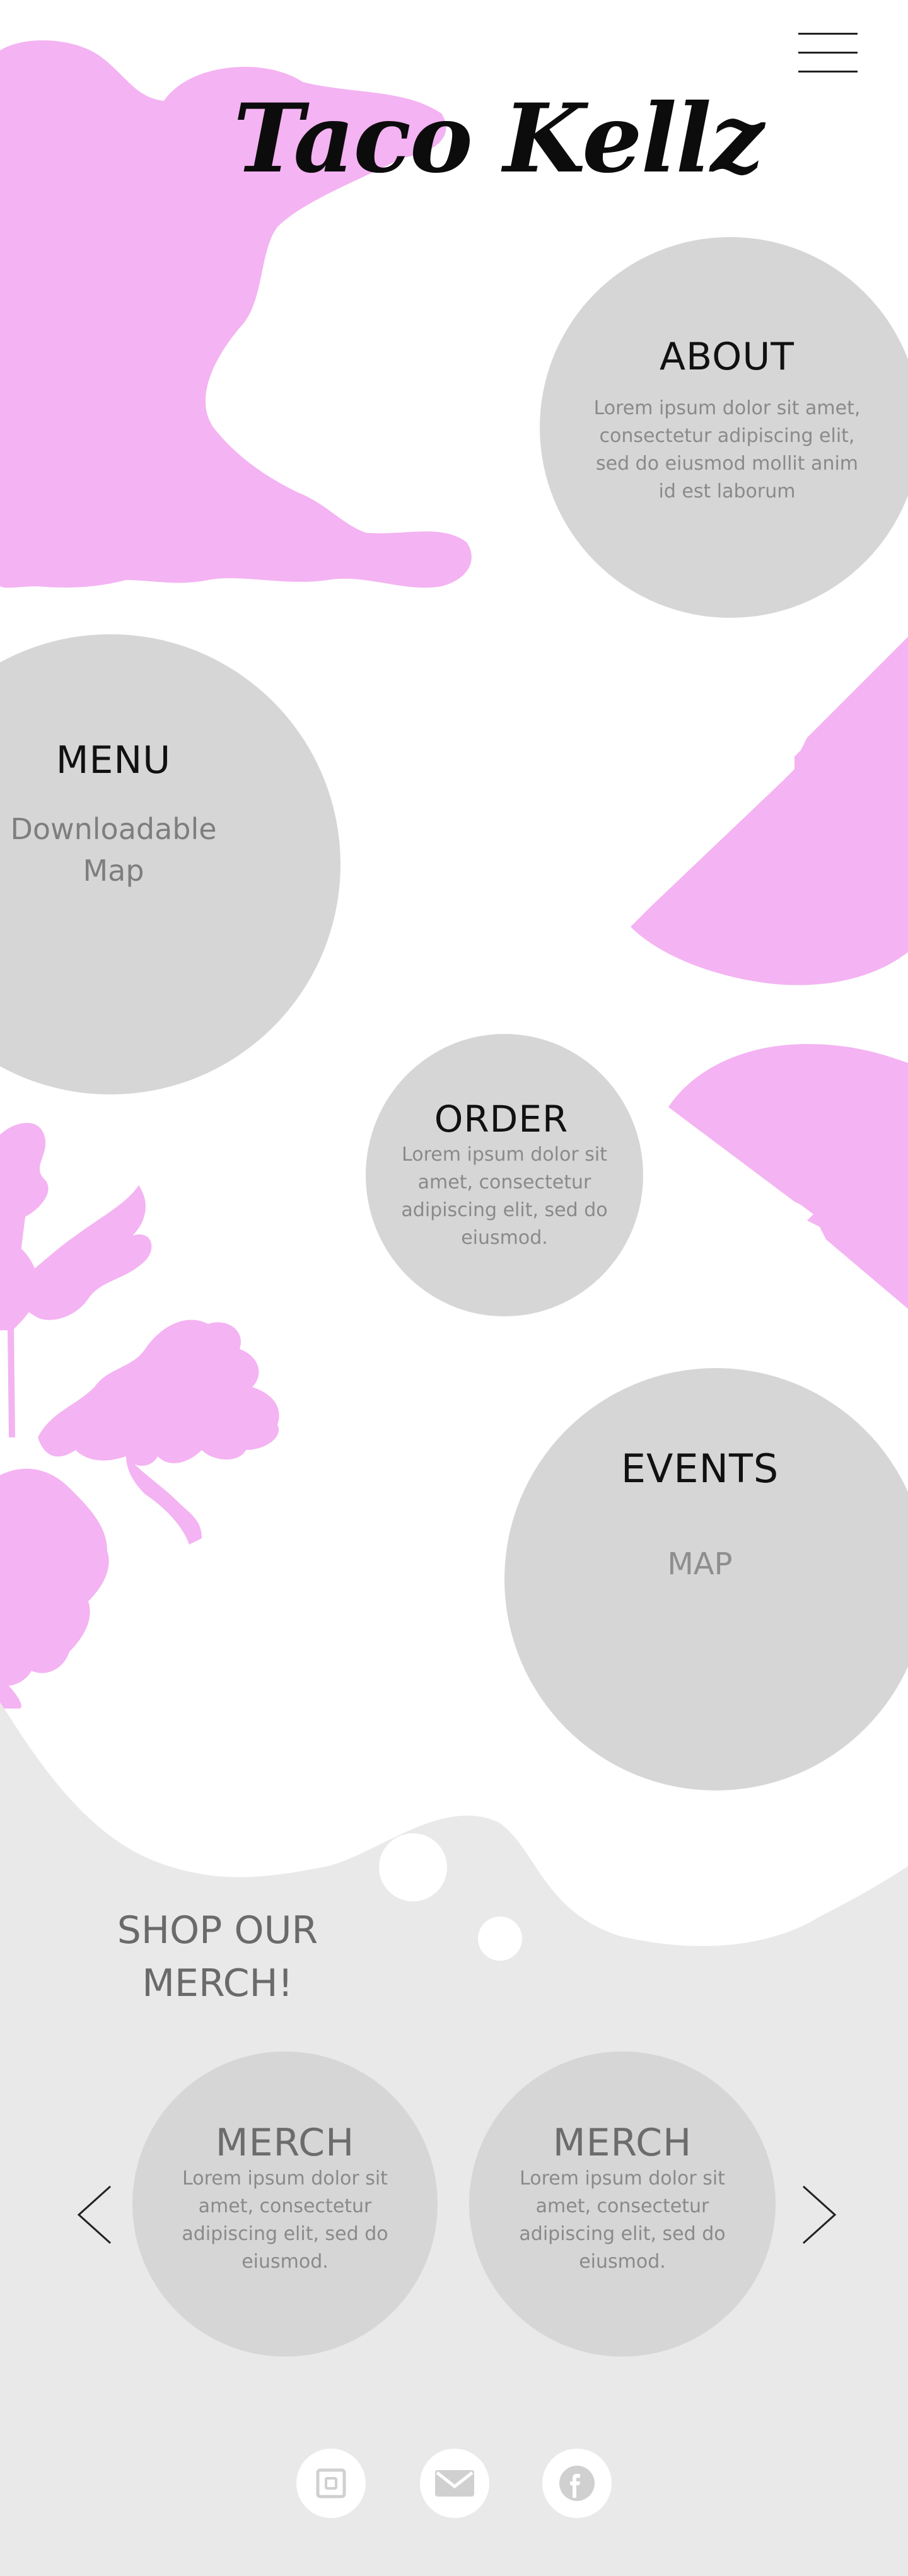 The height and width of the screenshot is (2576, 908). Describe the element at coordinates (113, 849) in the screenshot. I see `menu-body: Downloadable Map` at that location.